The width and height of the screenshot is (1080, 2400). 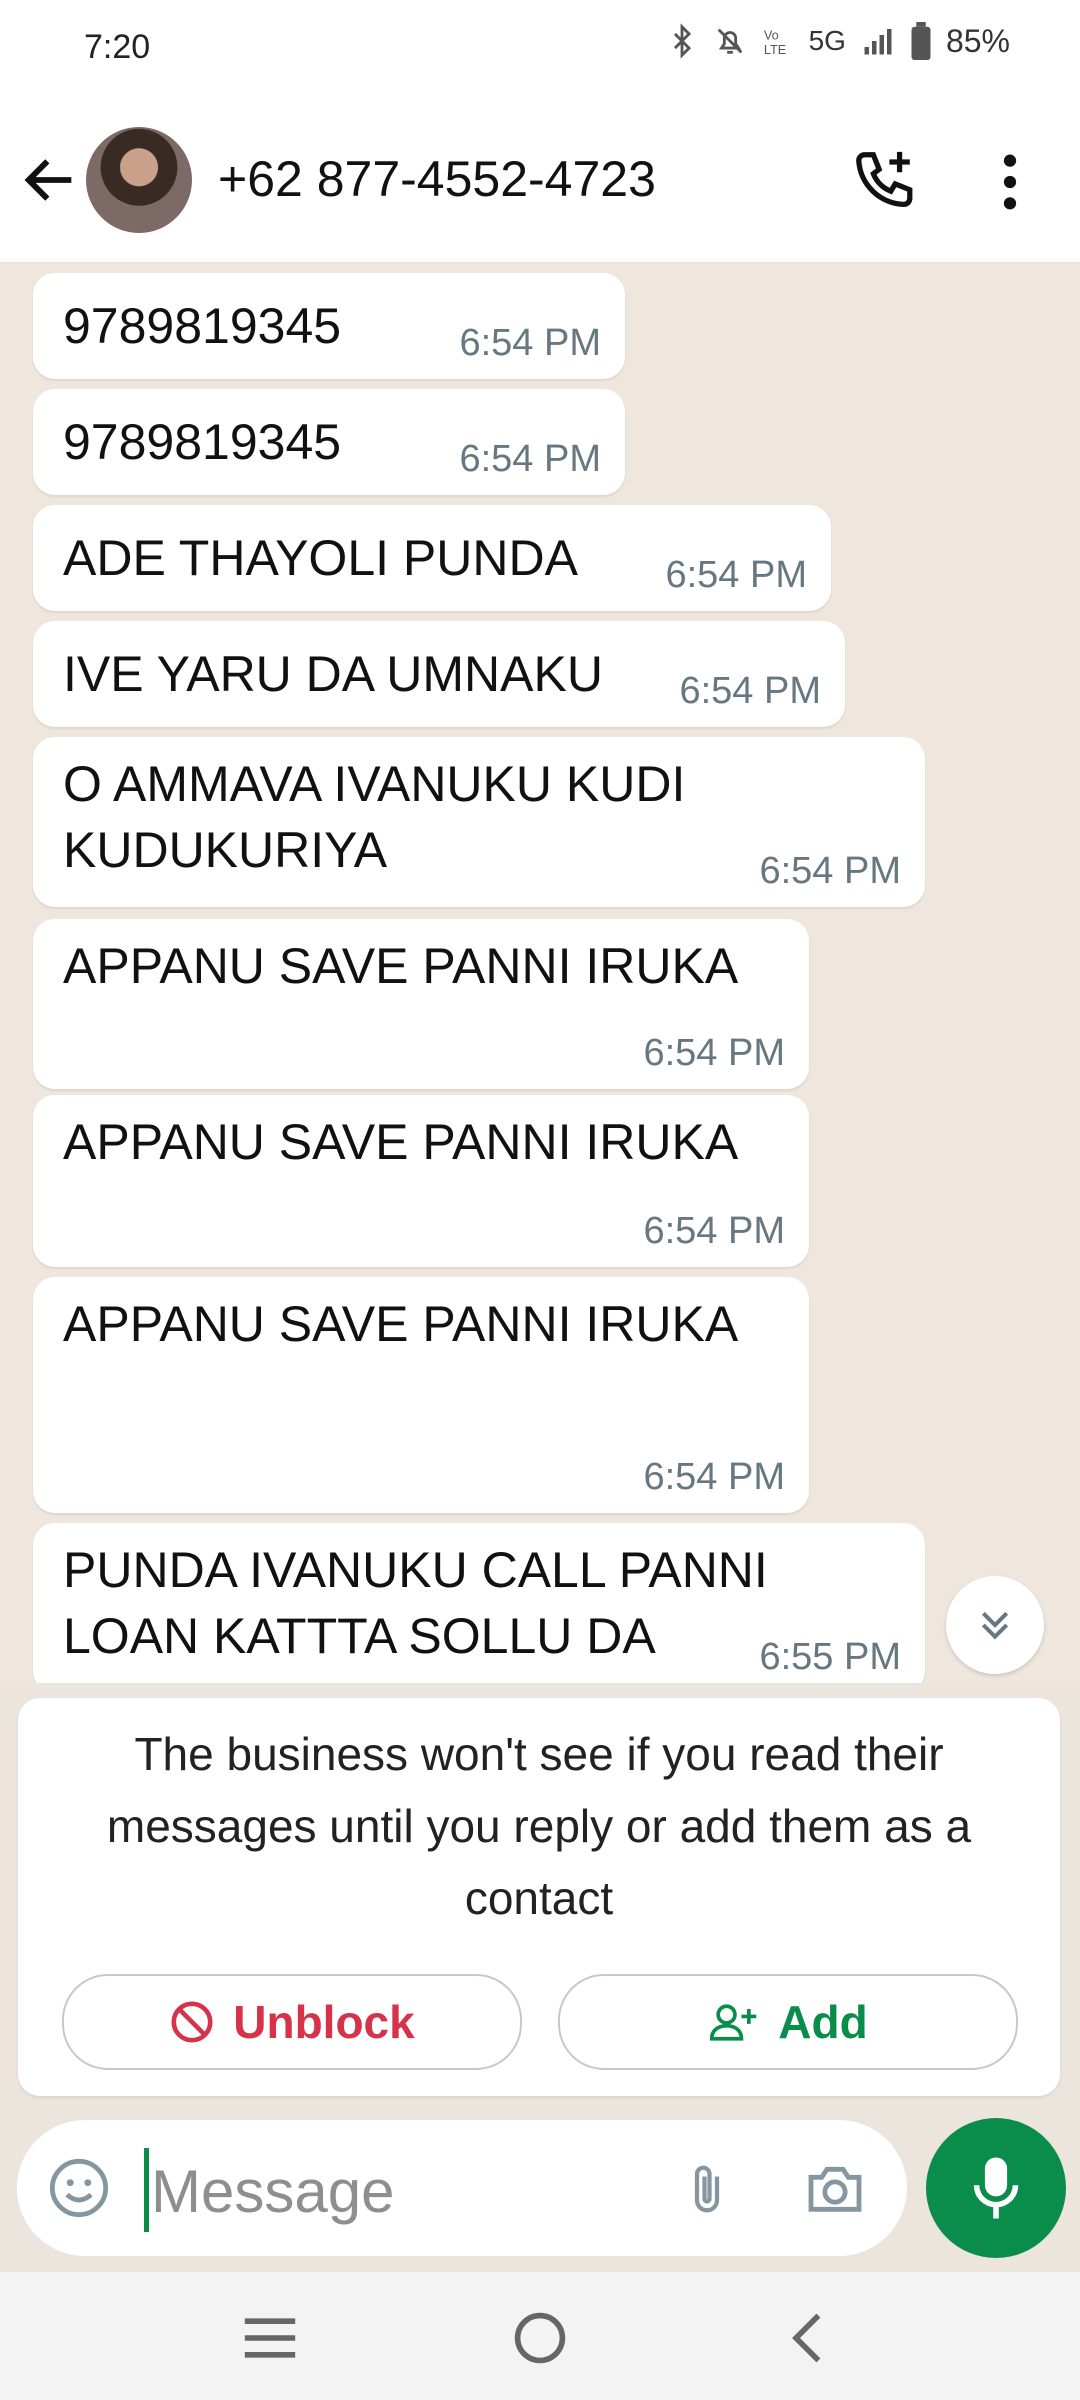 I want to click on status-bar: 7:20 Vo LTE 5G 85%, so click(x=540, y=50).